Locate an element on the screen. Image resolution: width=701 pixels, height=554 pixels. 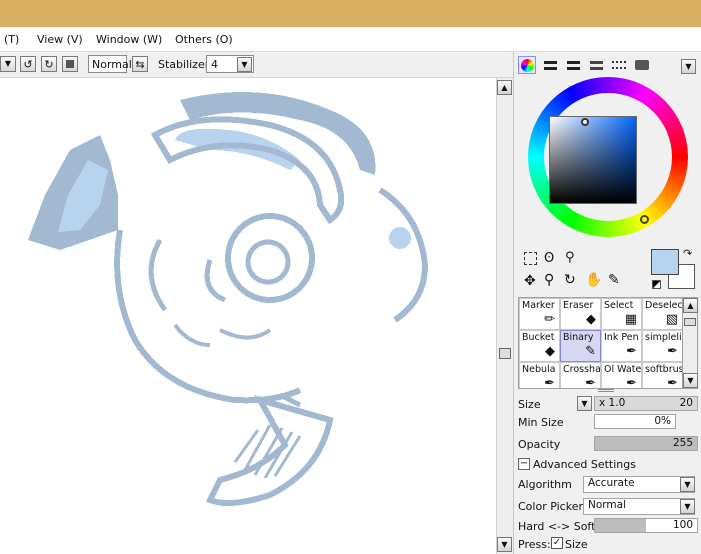
opacity-slider: 255 is located at coordinates (646, 443).